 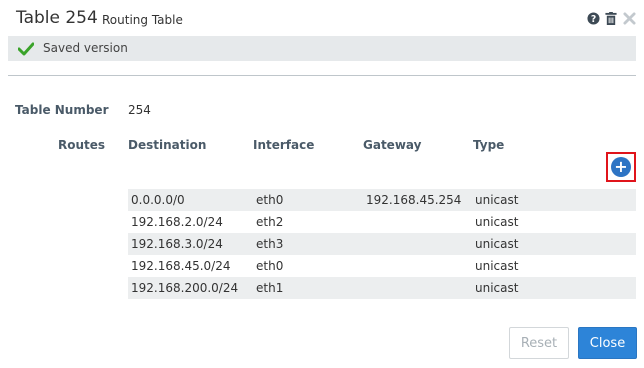 I want to click on table-number-value: 254, so click(x=139, y=110).